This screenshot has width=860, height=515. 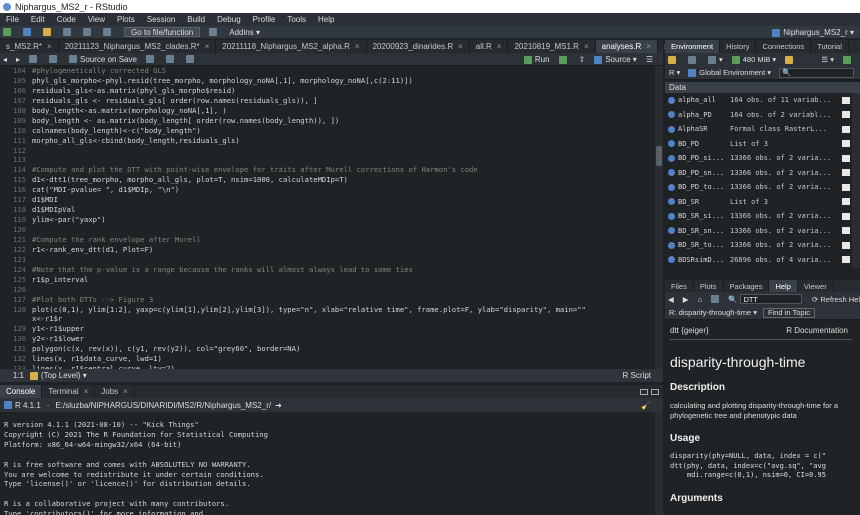 I want to click on tab-connections: Connections, so click(x=784, y=46).